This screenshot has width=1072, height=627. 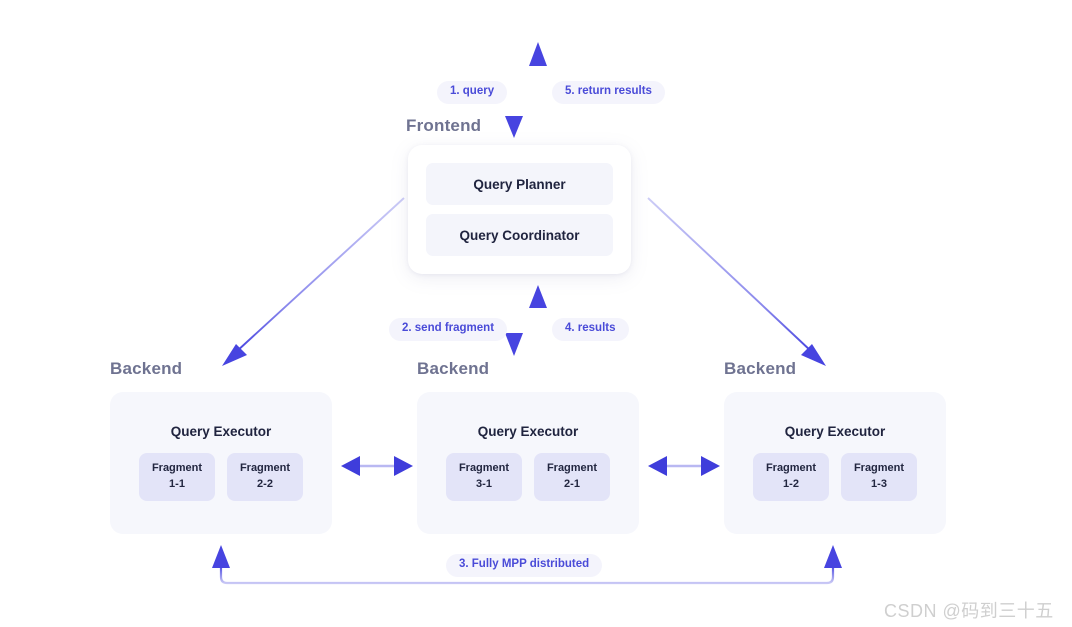 I want to click on fragment-box: Fragment 1-3, so click(x=879, y=477).